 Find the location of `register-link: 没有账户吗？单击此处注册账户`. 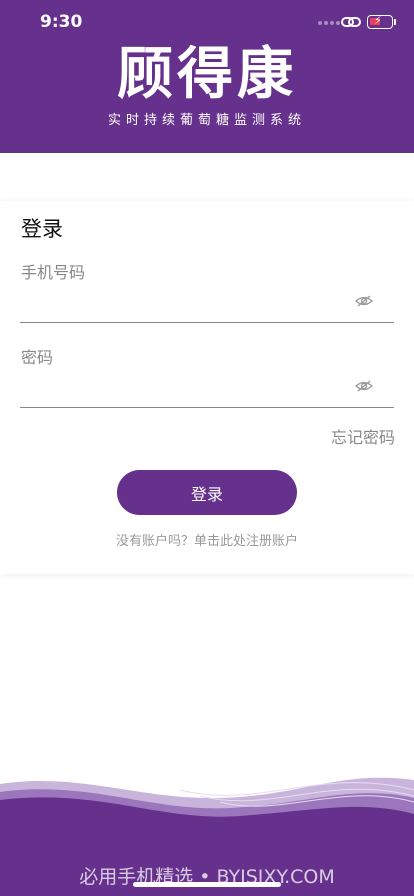

register-link: 没有账户吗？单击此处注册账户 is located at coordinates (207, 539).